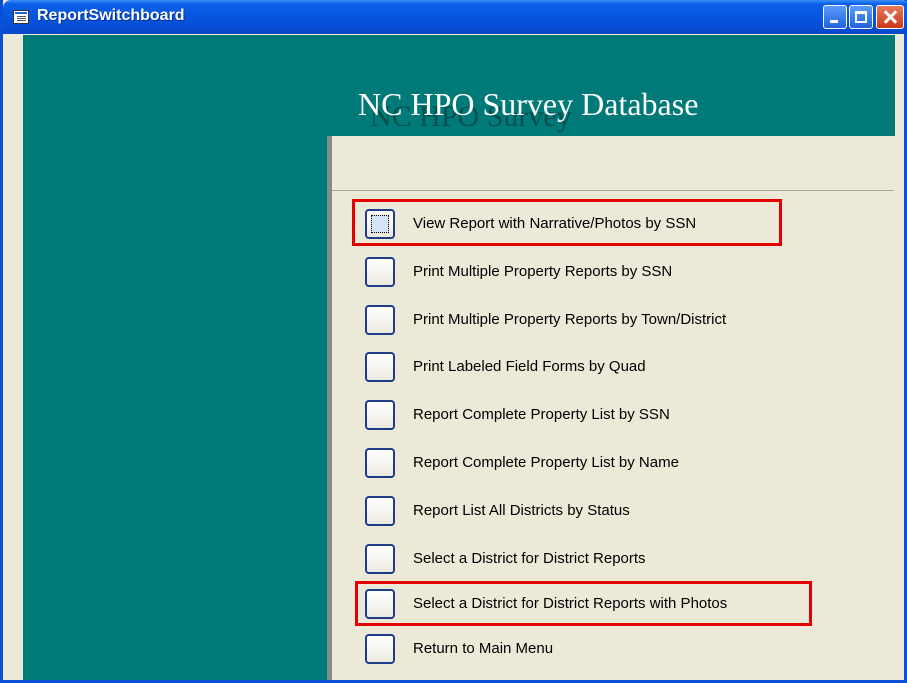 The width and height of the screenshot is (907, 683). I want to click on highlight-box-view-report, so click(567, 222).